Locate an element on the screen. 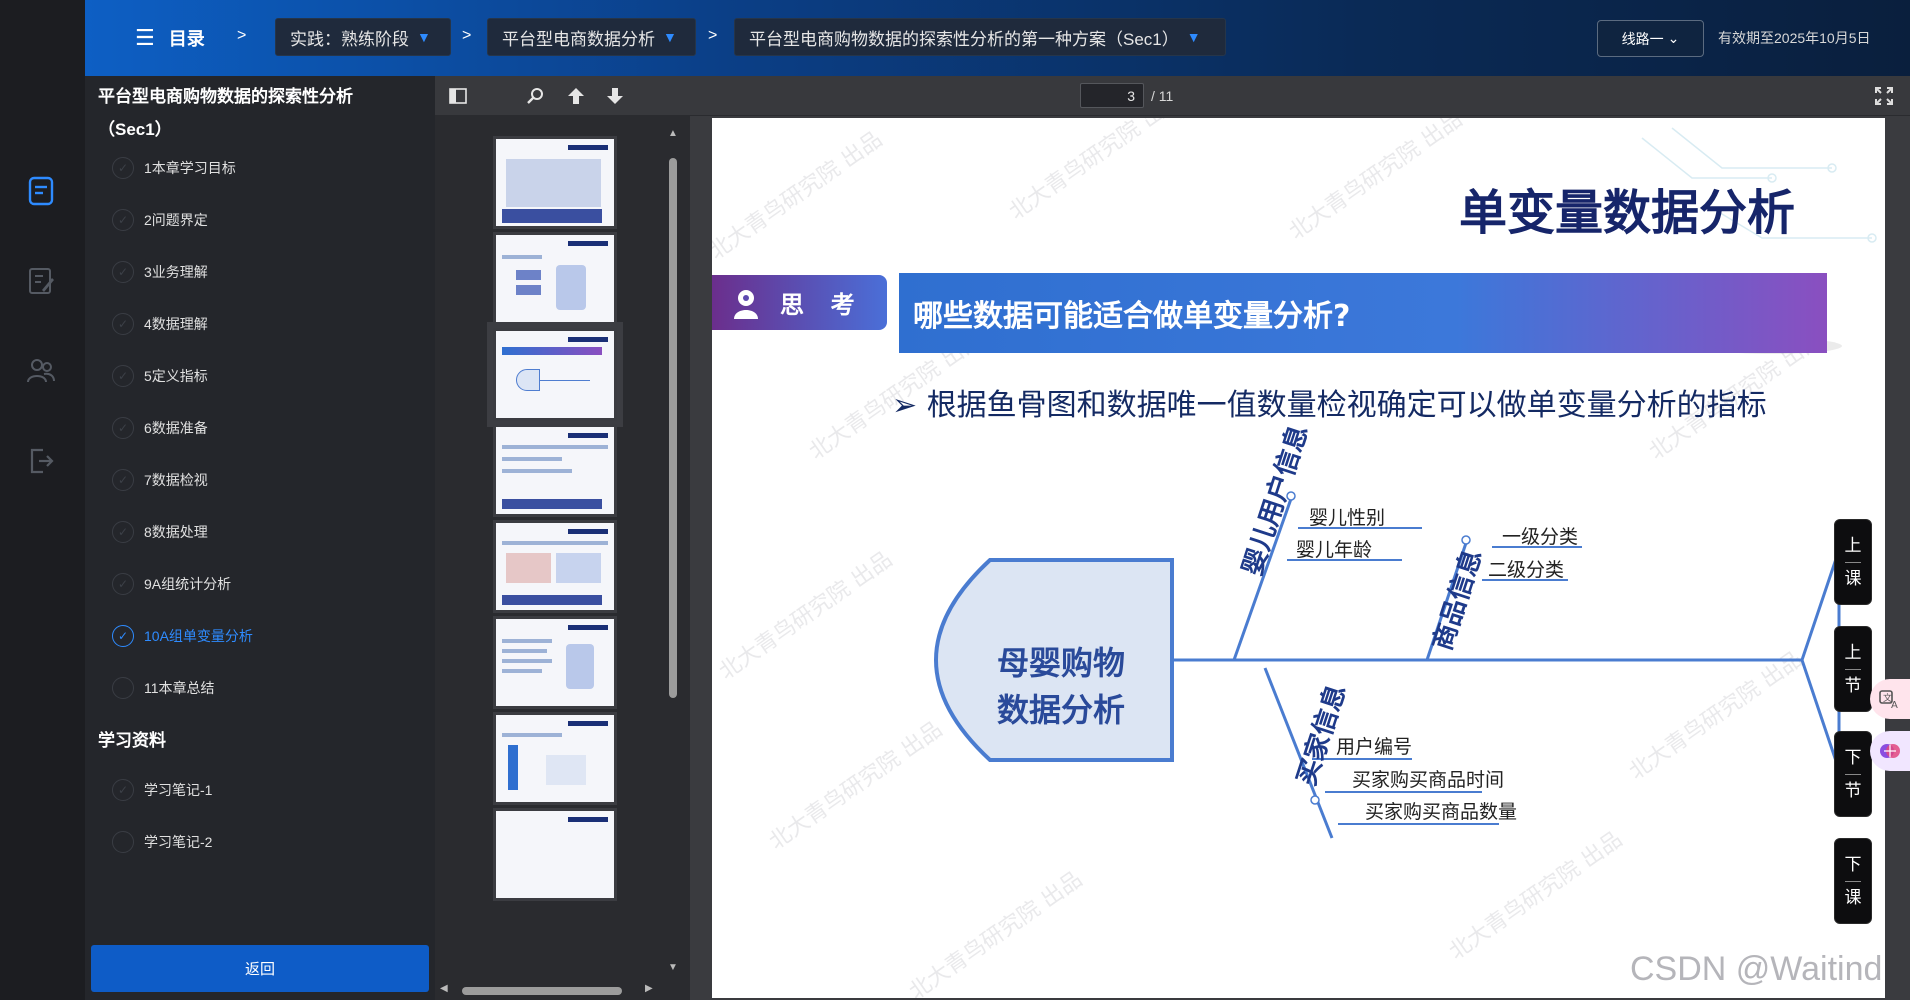 This screenshot has width=1910, height=1000. scrollbar-thumb is located at coordinates (673, 428).